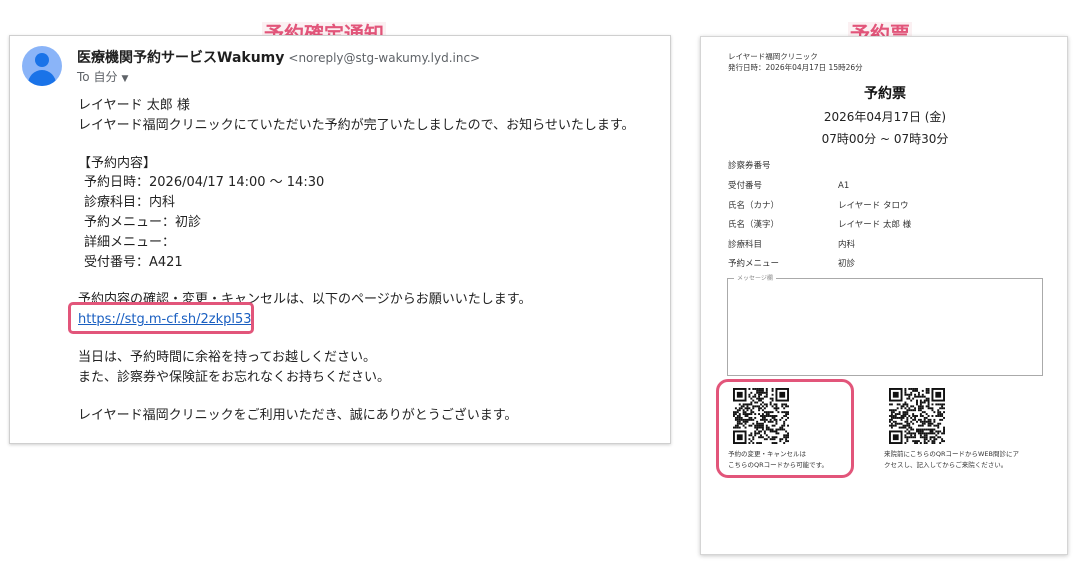 Image resolution: width=1083 pixels, height=575 pixels. What do you see at coordinates (130, 203) in the screenshot?
I see `detail-line: 診療科目：内科` at bounding box center [130, 203].